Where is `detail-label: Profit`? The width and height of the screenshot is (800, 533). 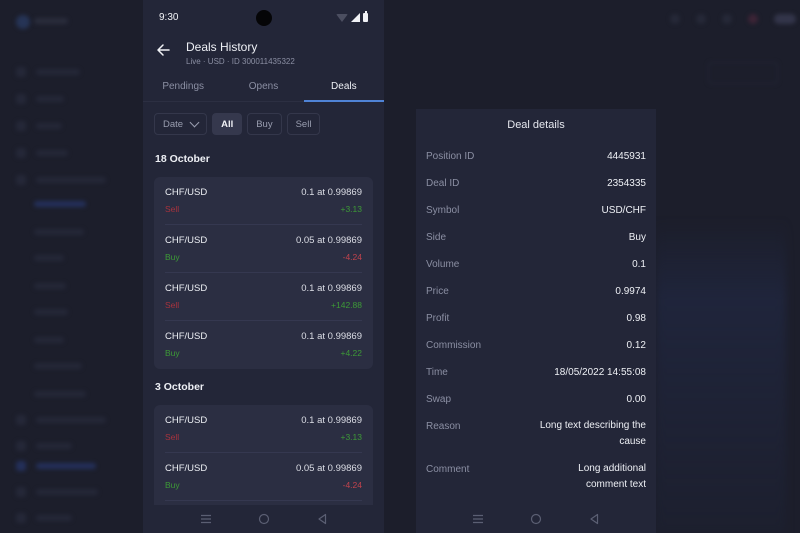
detail-label: Profit is located at coordinates (438, 318).